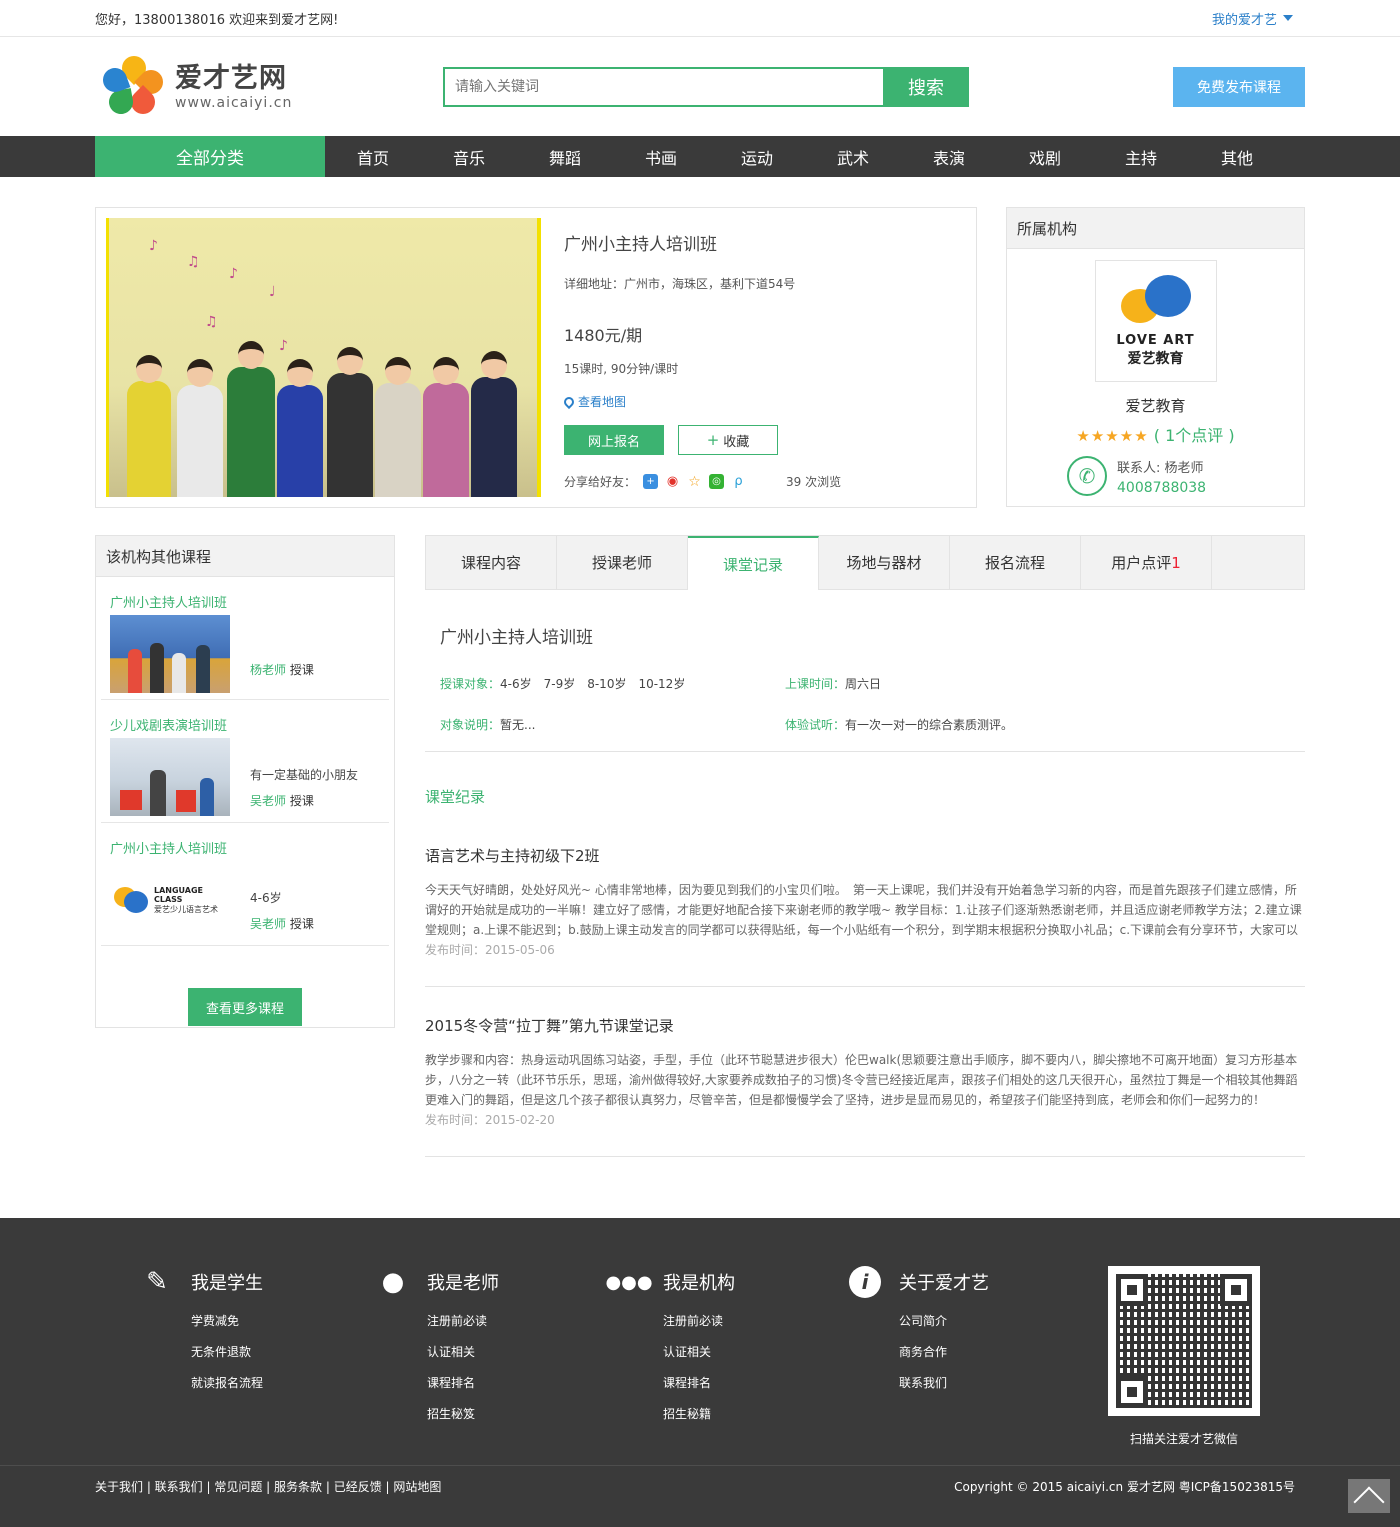 This screenshot has width=1400, height=1527. Describe the element at coordinates (661, 156) in the screenshot. I see `nav-item-painting: 书画` at that location.